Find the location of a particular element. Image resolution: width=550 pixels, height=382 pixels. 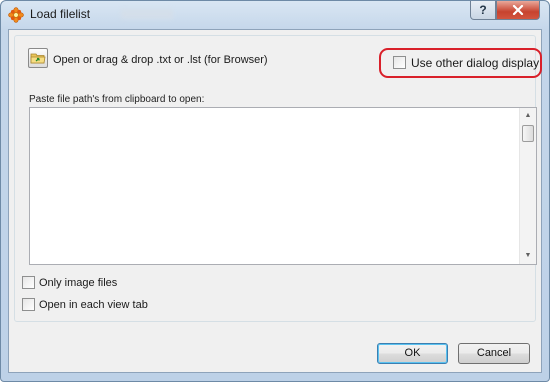

only-image-files-label: Only image files is located at coordinates (78, 283).